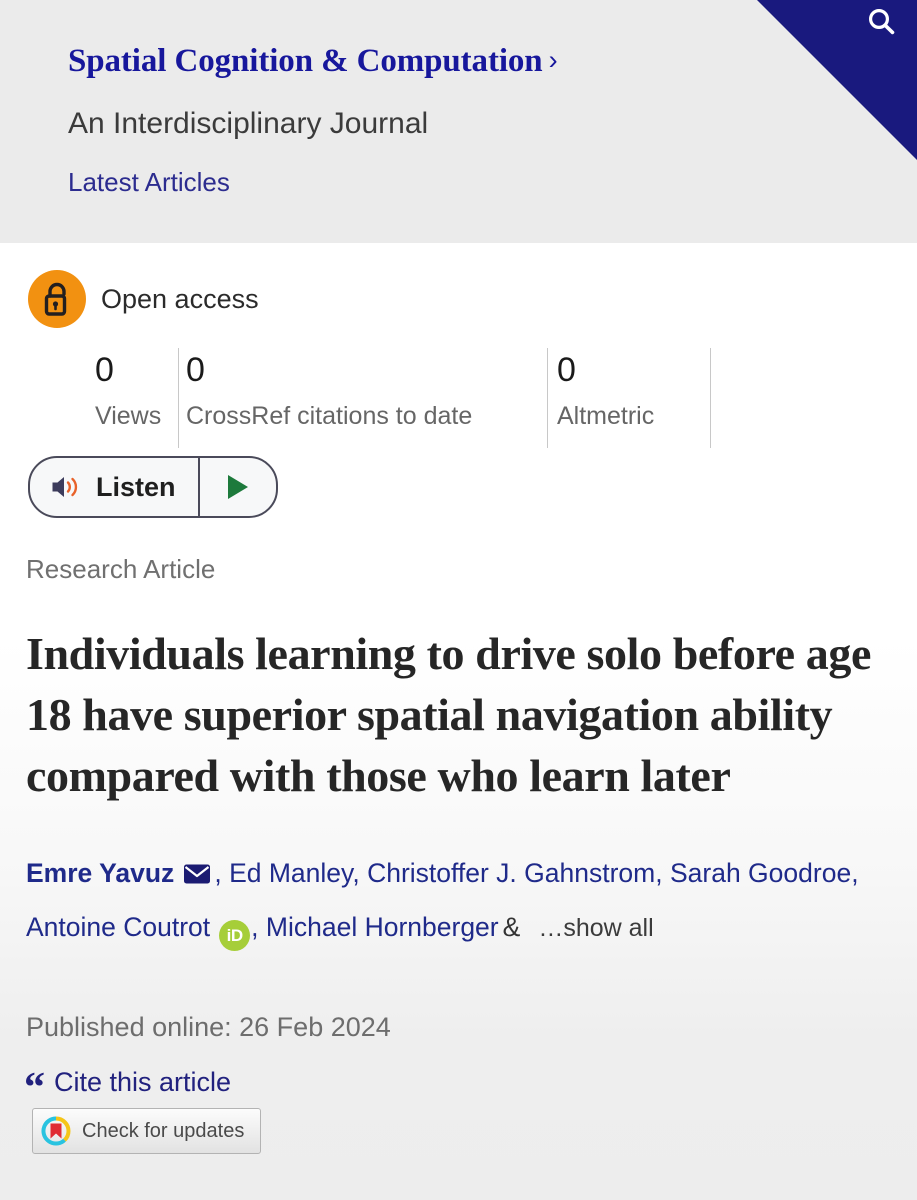 This screenshot has width=917, height=1200. I want to click on author-link: Christoffer J. Gahnstrom, so click(511, 873).